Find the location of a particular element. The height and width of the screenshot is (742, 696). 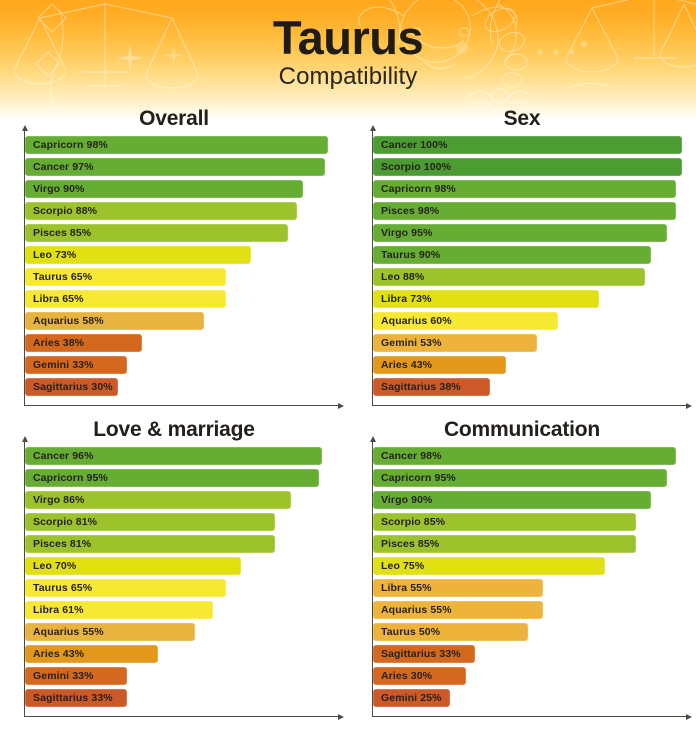

bar: Aquarius 55% is located at coordinates (110, 632).